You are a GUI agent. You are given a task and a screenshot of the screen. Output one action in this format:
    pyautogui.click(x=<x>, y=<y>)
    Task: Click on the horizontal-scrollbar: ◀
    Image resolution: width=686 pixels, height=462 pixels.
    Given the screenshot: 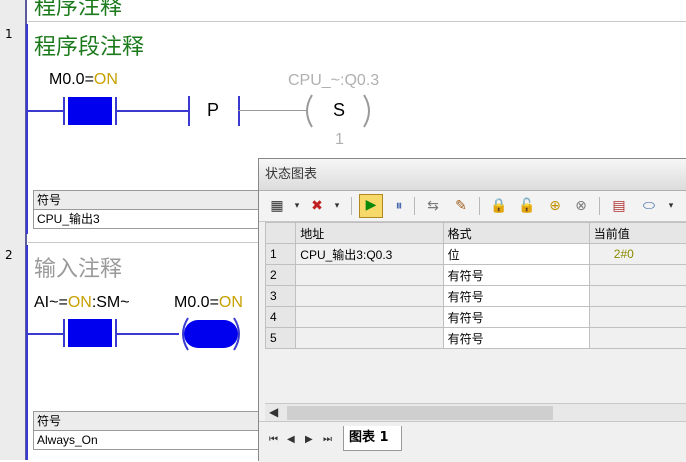 What is the action you would take?
    pyautogui.click(x=475, y=412)
    